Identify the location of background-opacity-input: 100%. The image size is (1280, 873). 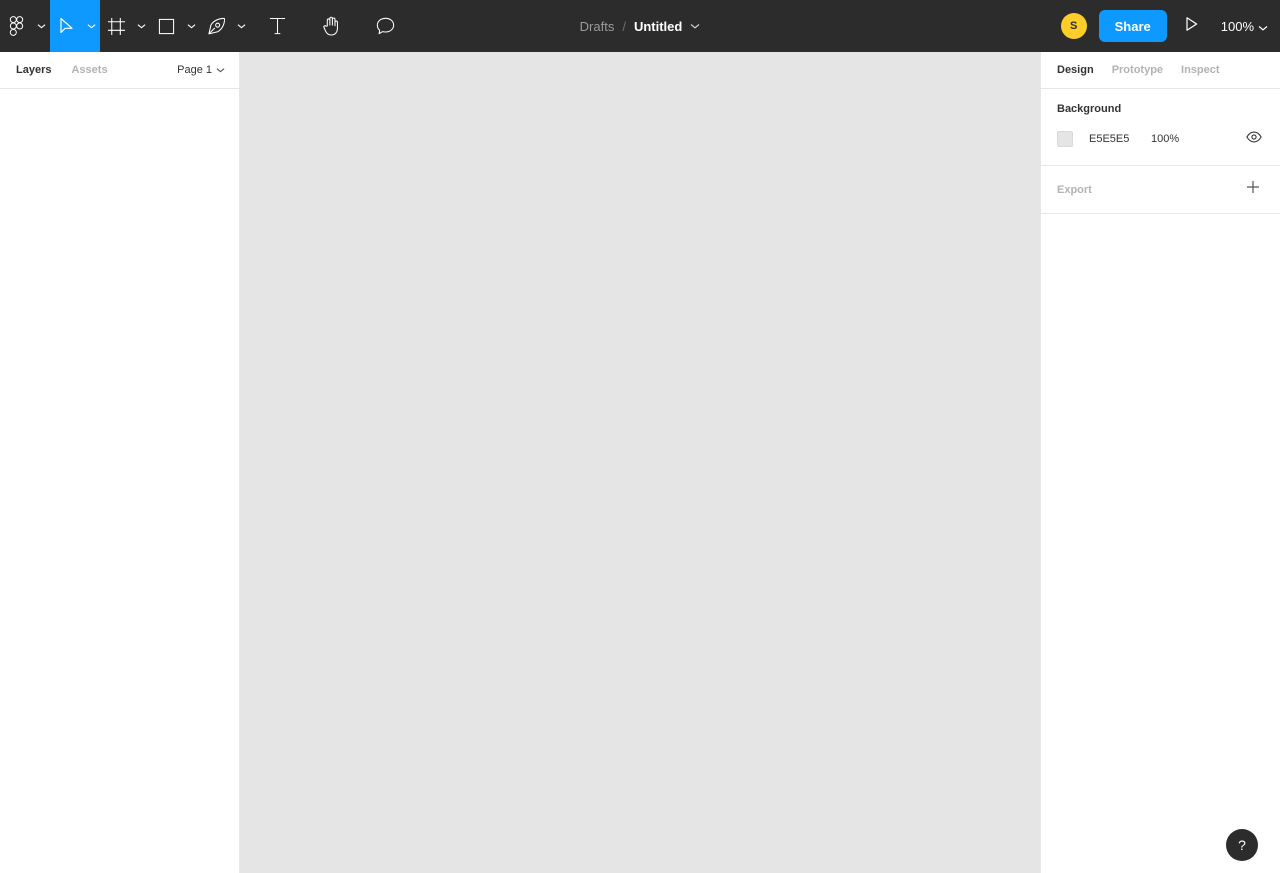
(1165, 139).